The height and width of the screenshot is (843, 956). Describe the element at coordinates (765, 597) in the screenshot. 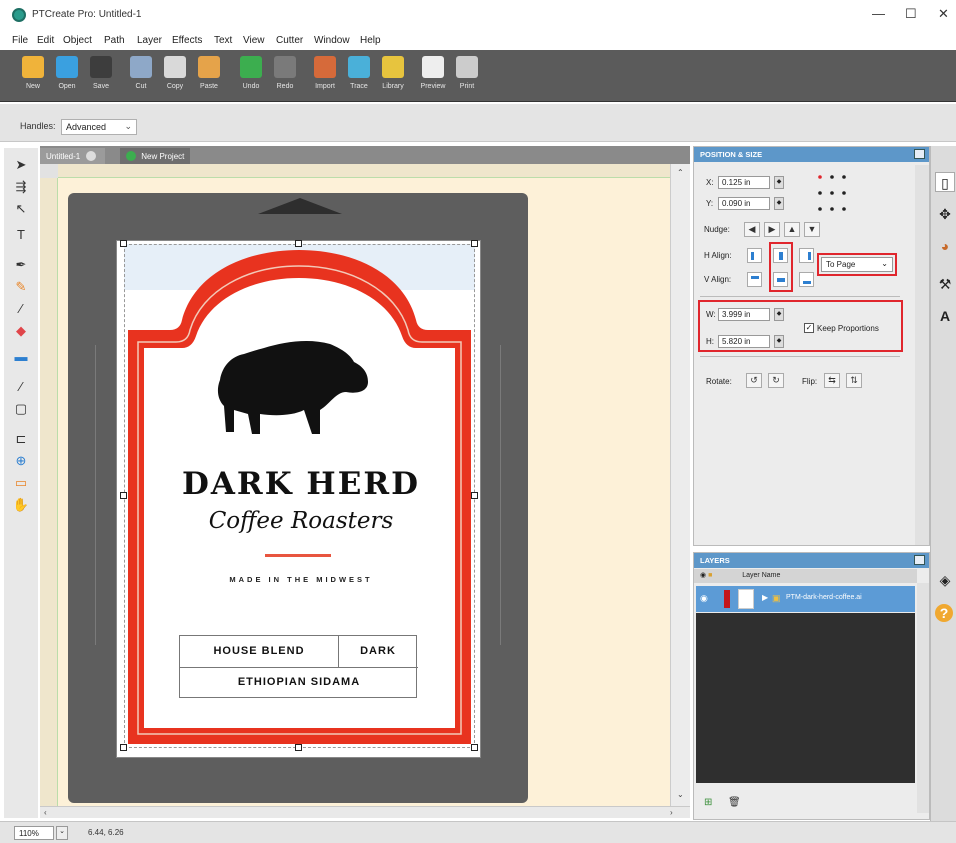

I see `expand-icon: ▶` at that location.